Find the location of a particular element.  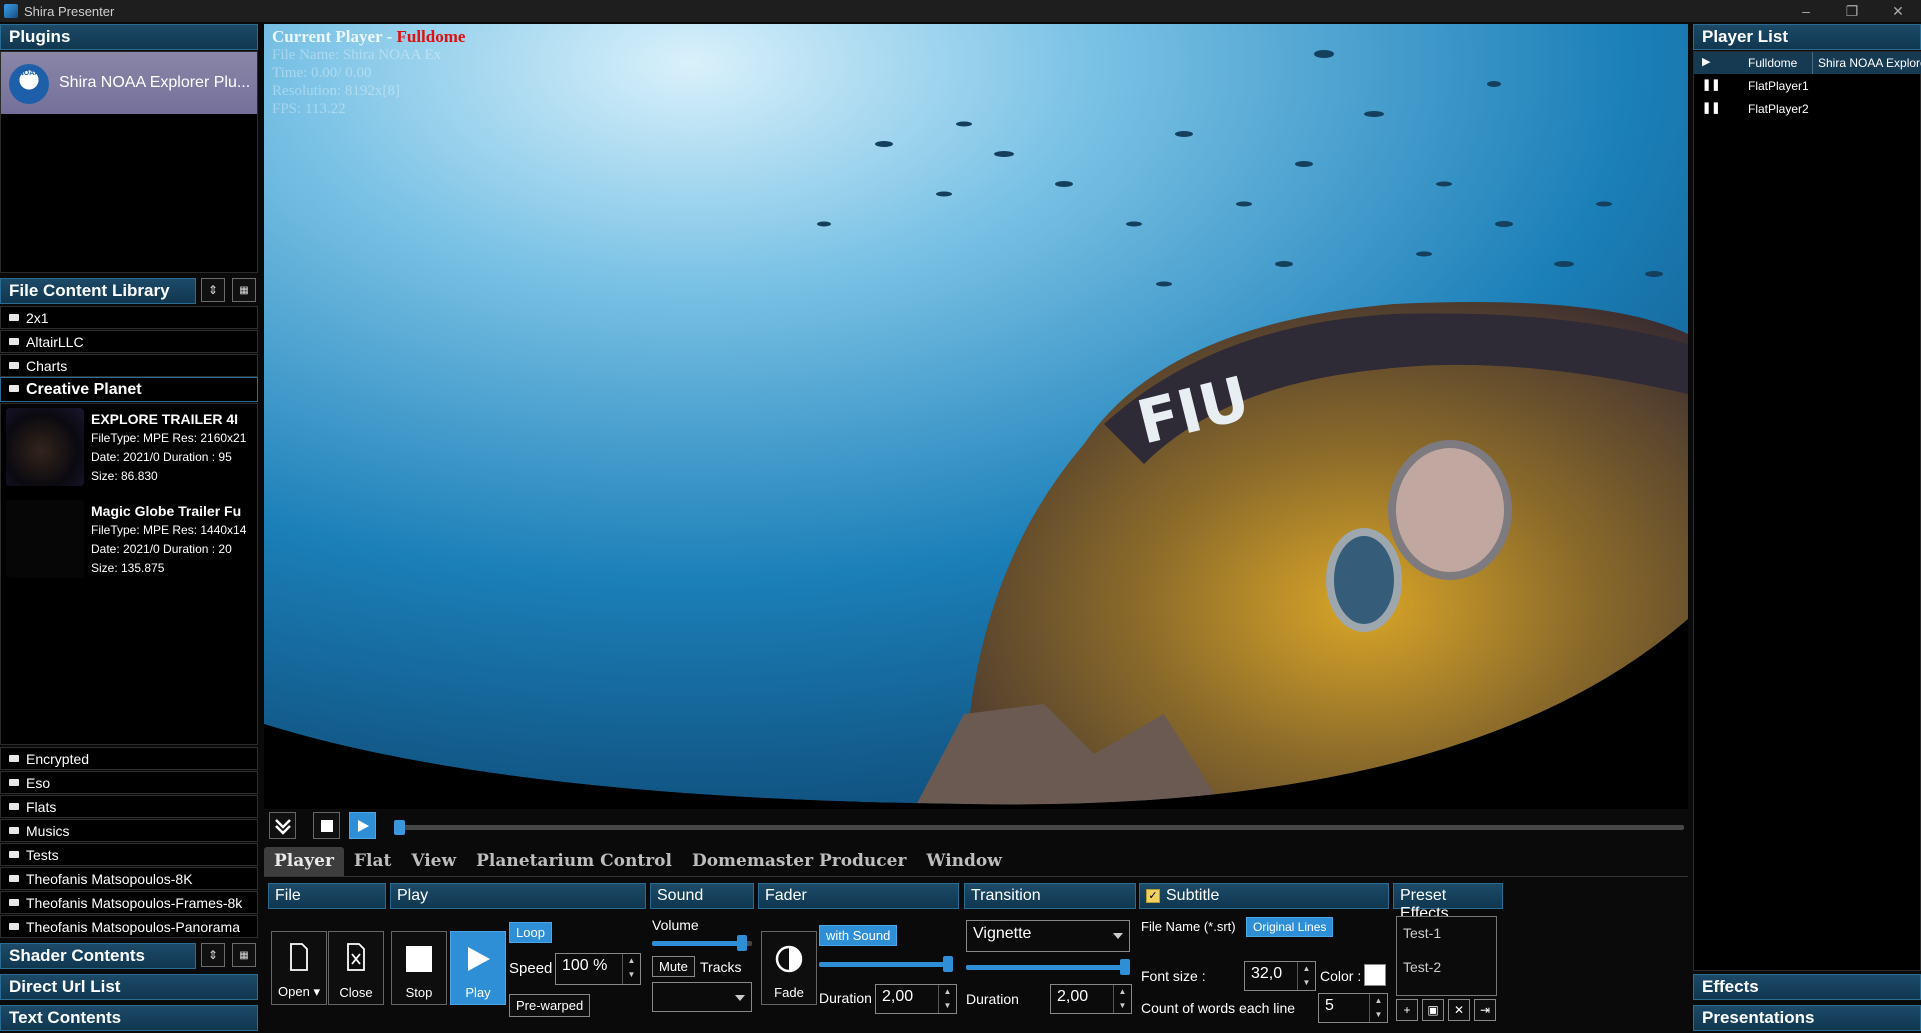

play-button: Play is located at coordinates (478, 968).